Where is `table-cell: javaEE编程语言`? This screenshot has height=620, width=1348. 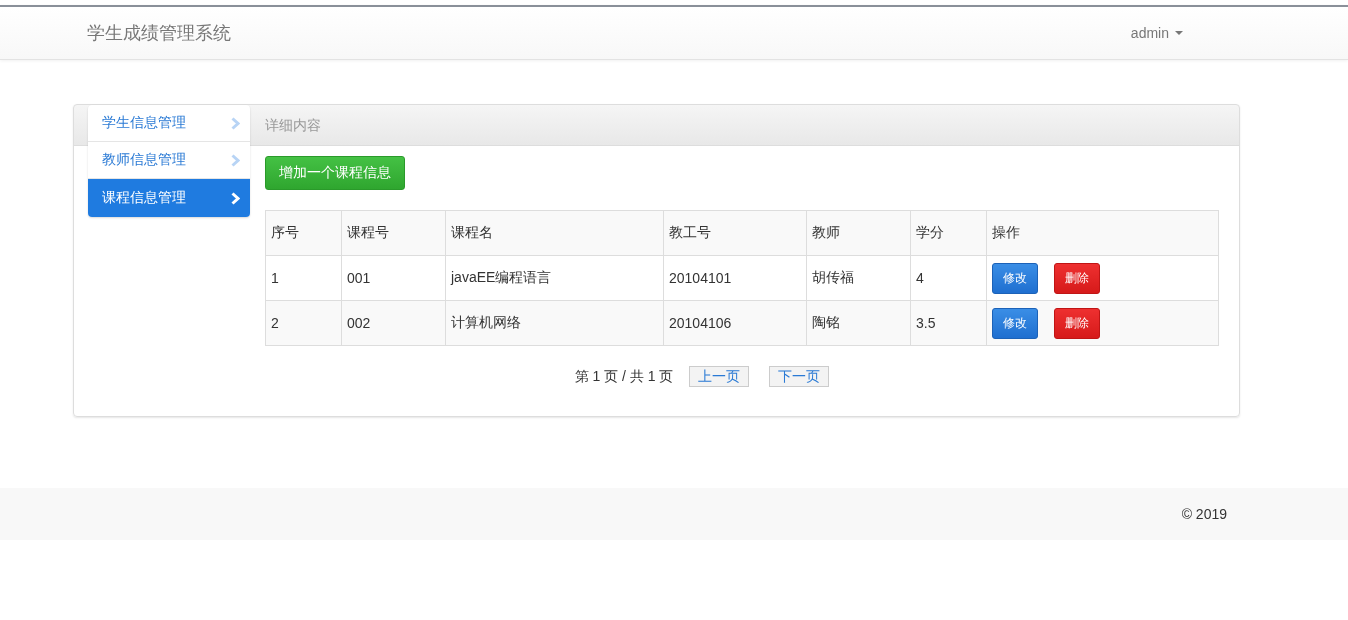
table-cell: javaEE编程语言 is located at coordinates (554, 278).